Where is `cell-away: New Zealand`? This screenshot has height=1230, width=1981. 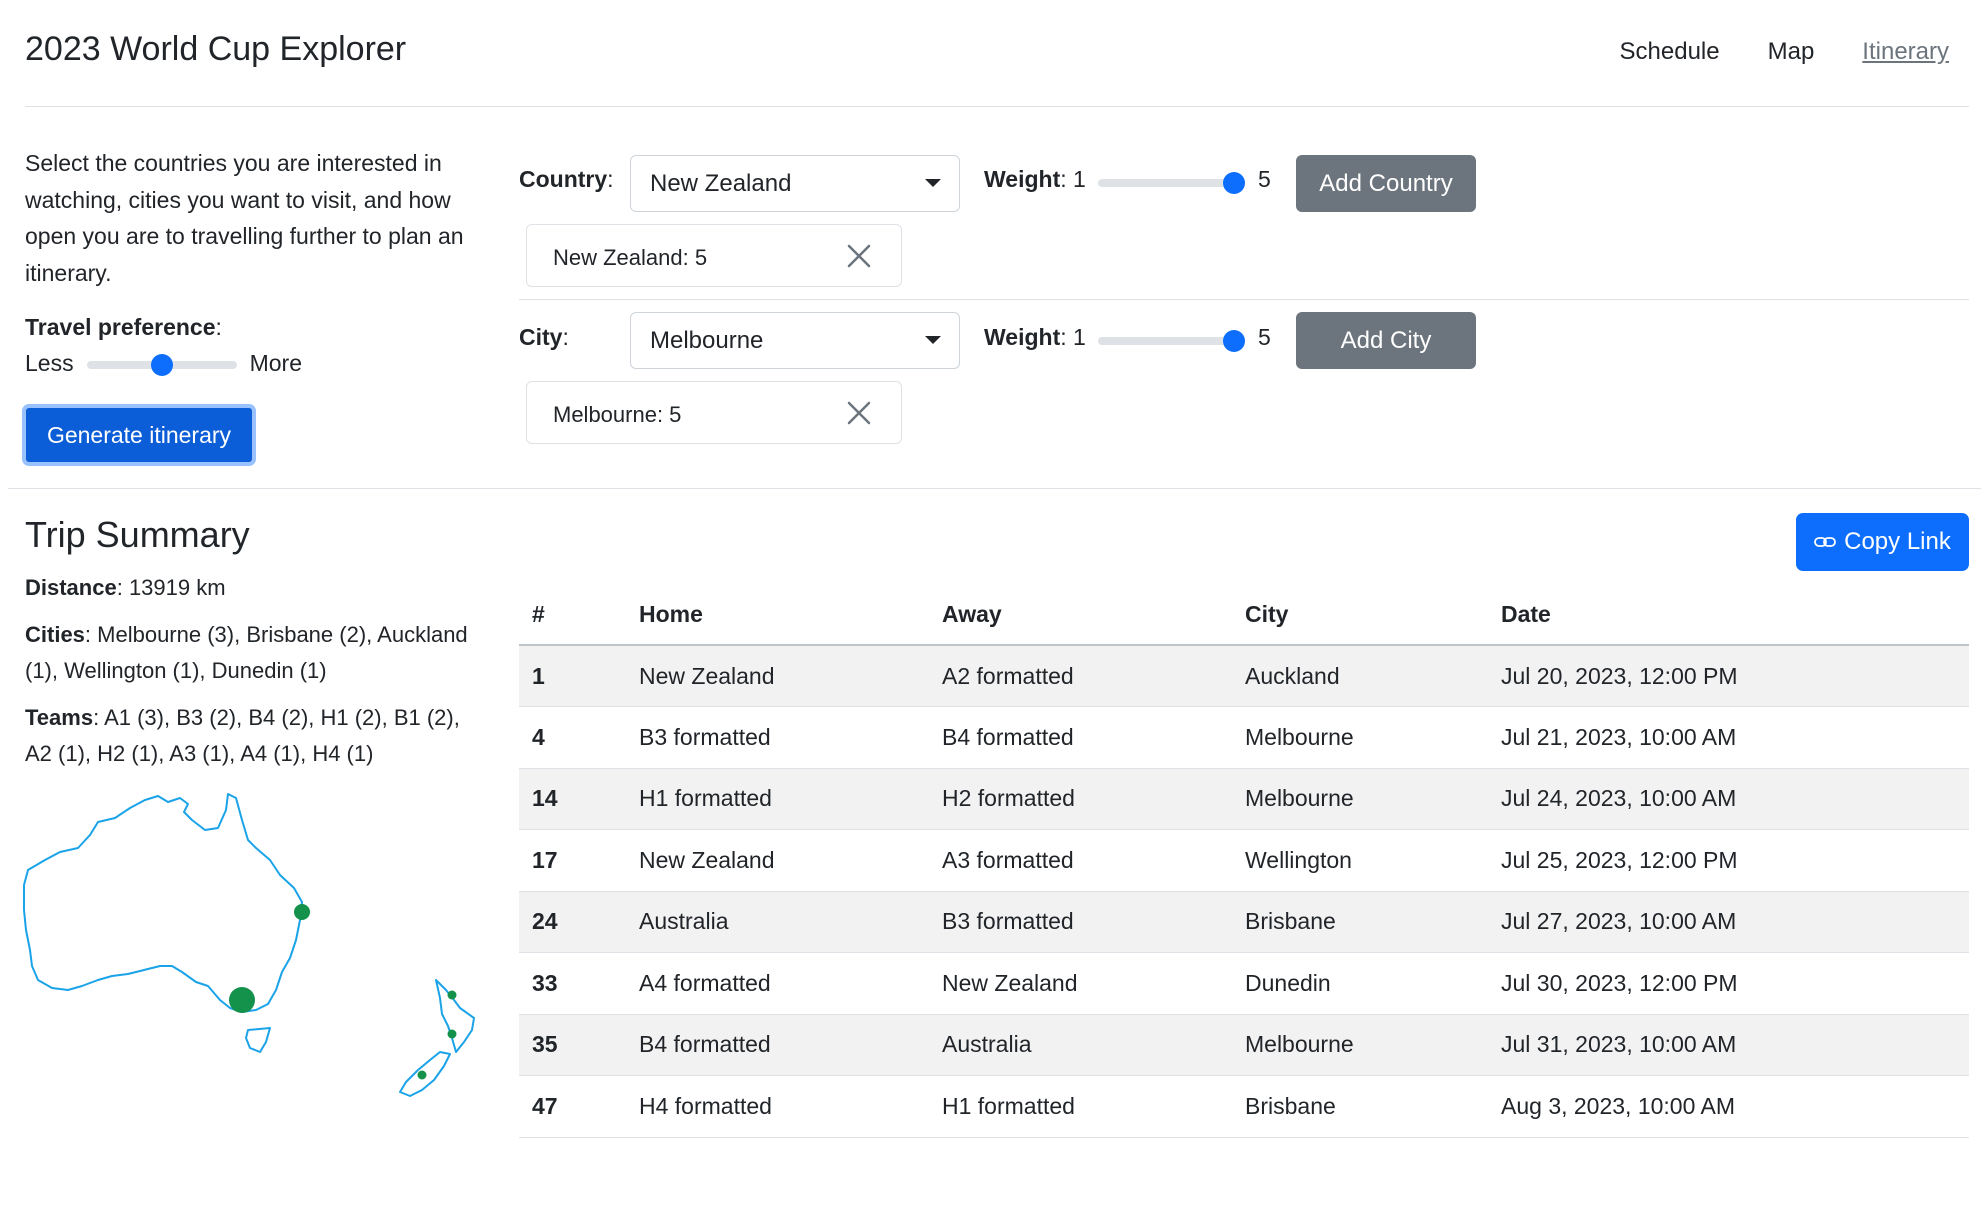 cell-away: New Zealand is located at coordinates (1080, 983).